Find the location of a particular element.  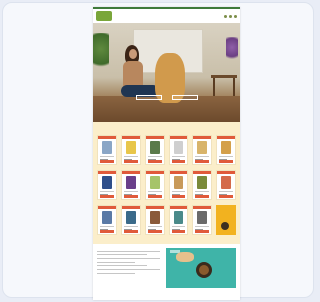

hero-secondary-button is located at coordinates (184, 97).